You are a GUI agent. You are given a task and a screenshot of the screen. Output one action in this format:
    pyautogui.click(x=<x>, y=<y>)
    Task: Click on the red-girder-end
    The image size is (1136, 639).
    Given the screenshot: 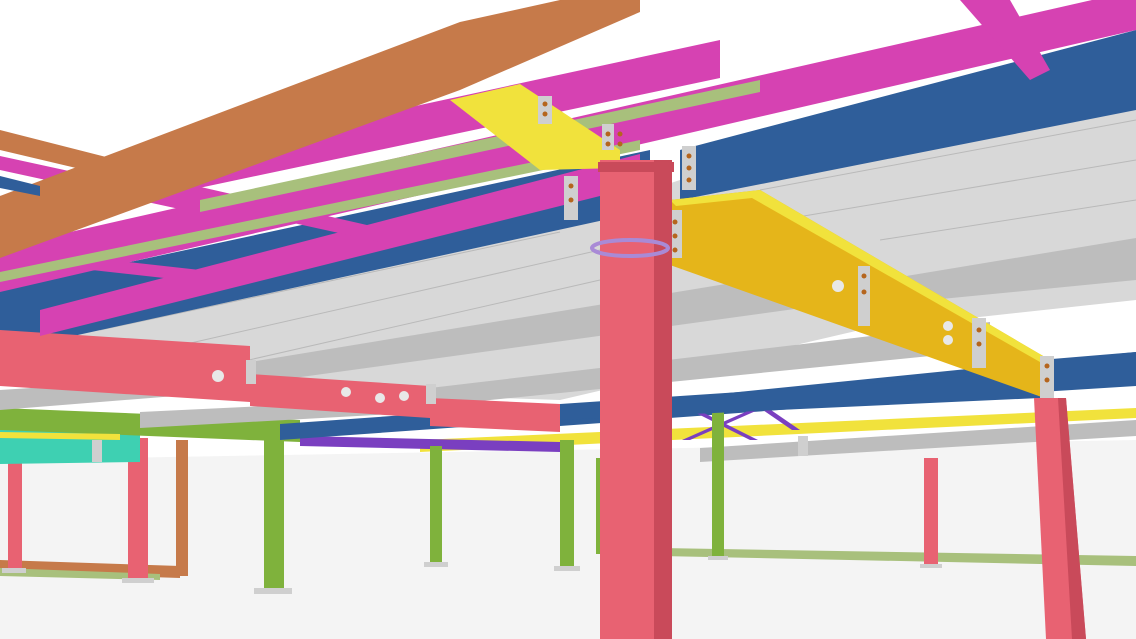 What is the action you would take?
    pyautogui.click(x=495, y=415)
    